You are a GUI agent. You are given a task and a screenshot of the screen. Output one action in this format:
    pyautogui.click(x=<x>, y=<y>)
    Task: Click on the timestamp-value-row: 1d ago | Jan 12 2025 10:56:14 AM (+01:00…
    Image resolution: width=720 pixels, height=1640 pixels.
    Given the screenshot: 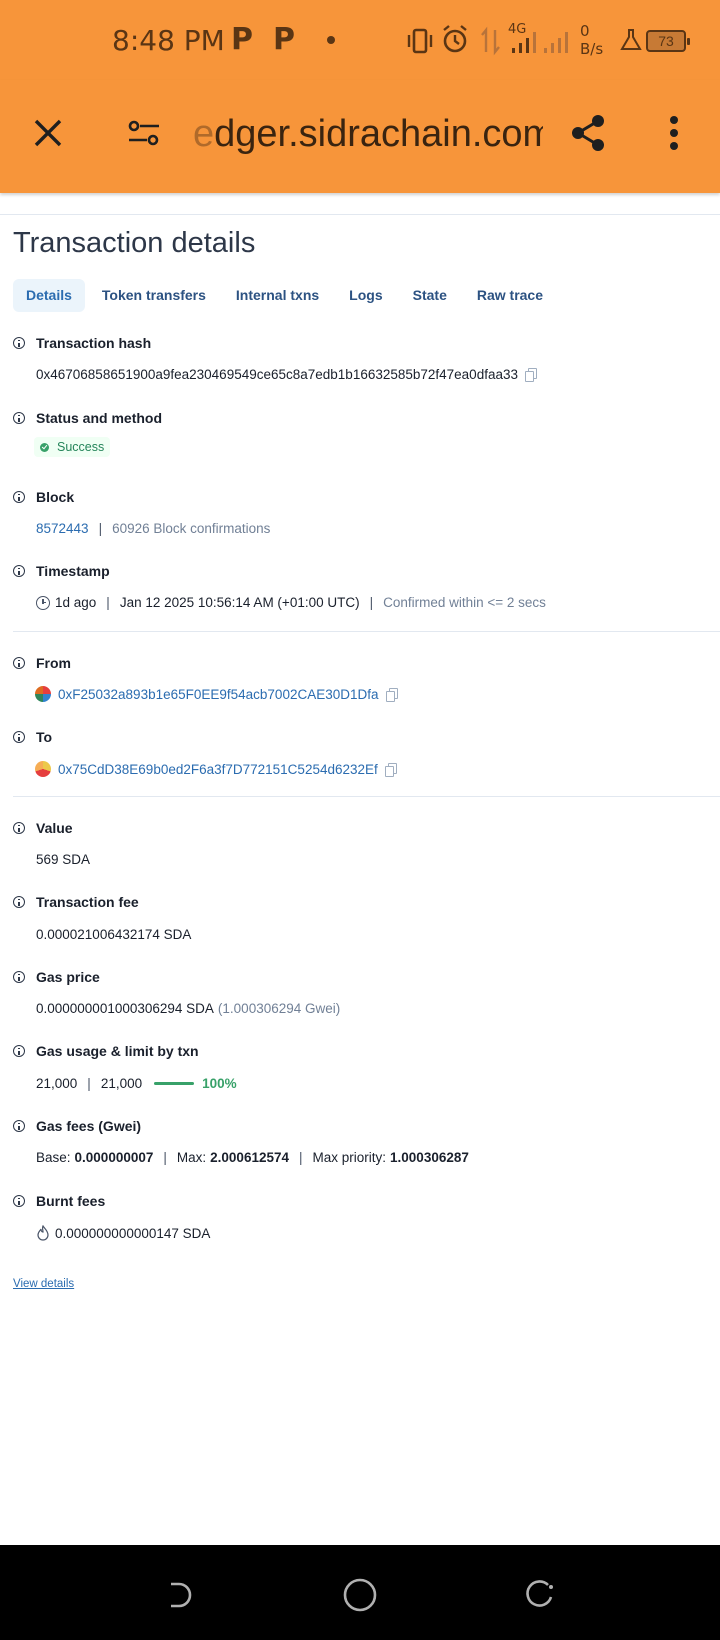 What is the action you would take?
    pyautogui.click(x=291, y=602)
    